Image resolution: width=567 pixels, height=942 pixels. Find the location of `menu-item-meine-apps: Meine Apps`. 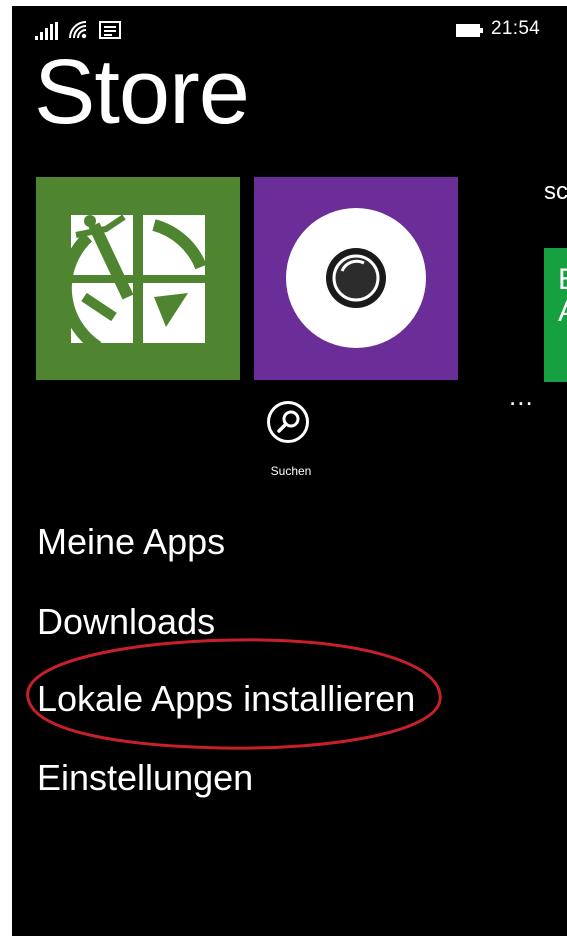

menu-item-meine-apps: Meine Apps is located at coordinates (131, 542).